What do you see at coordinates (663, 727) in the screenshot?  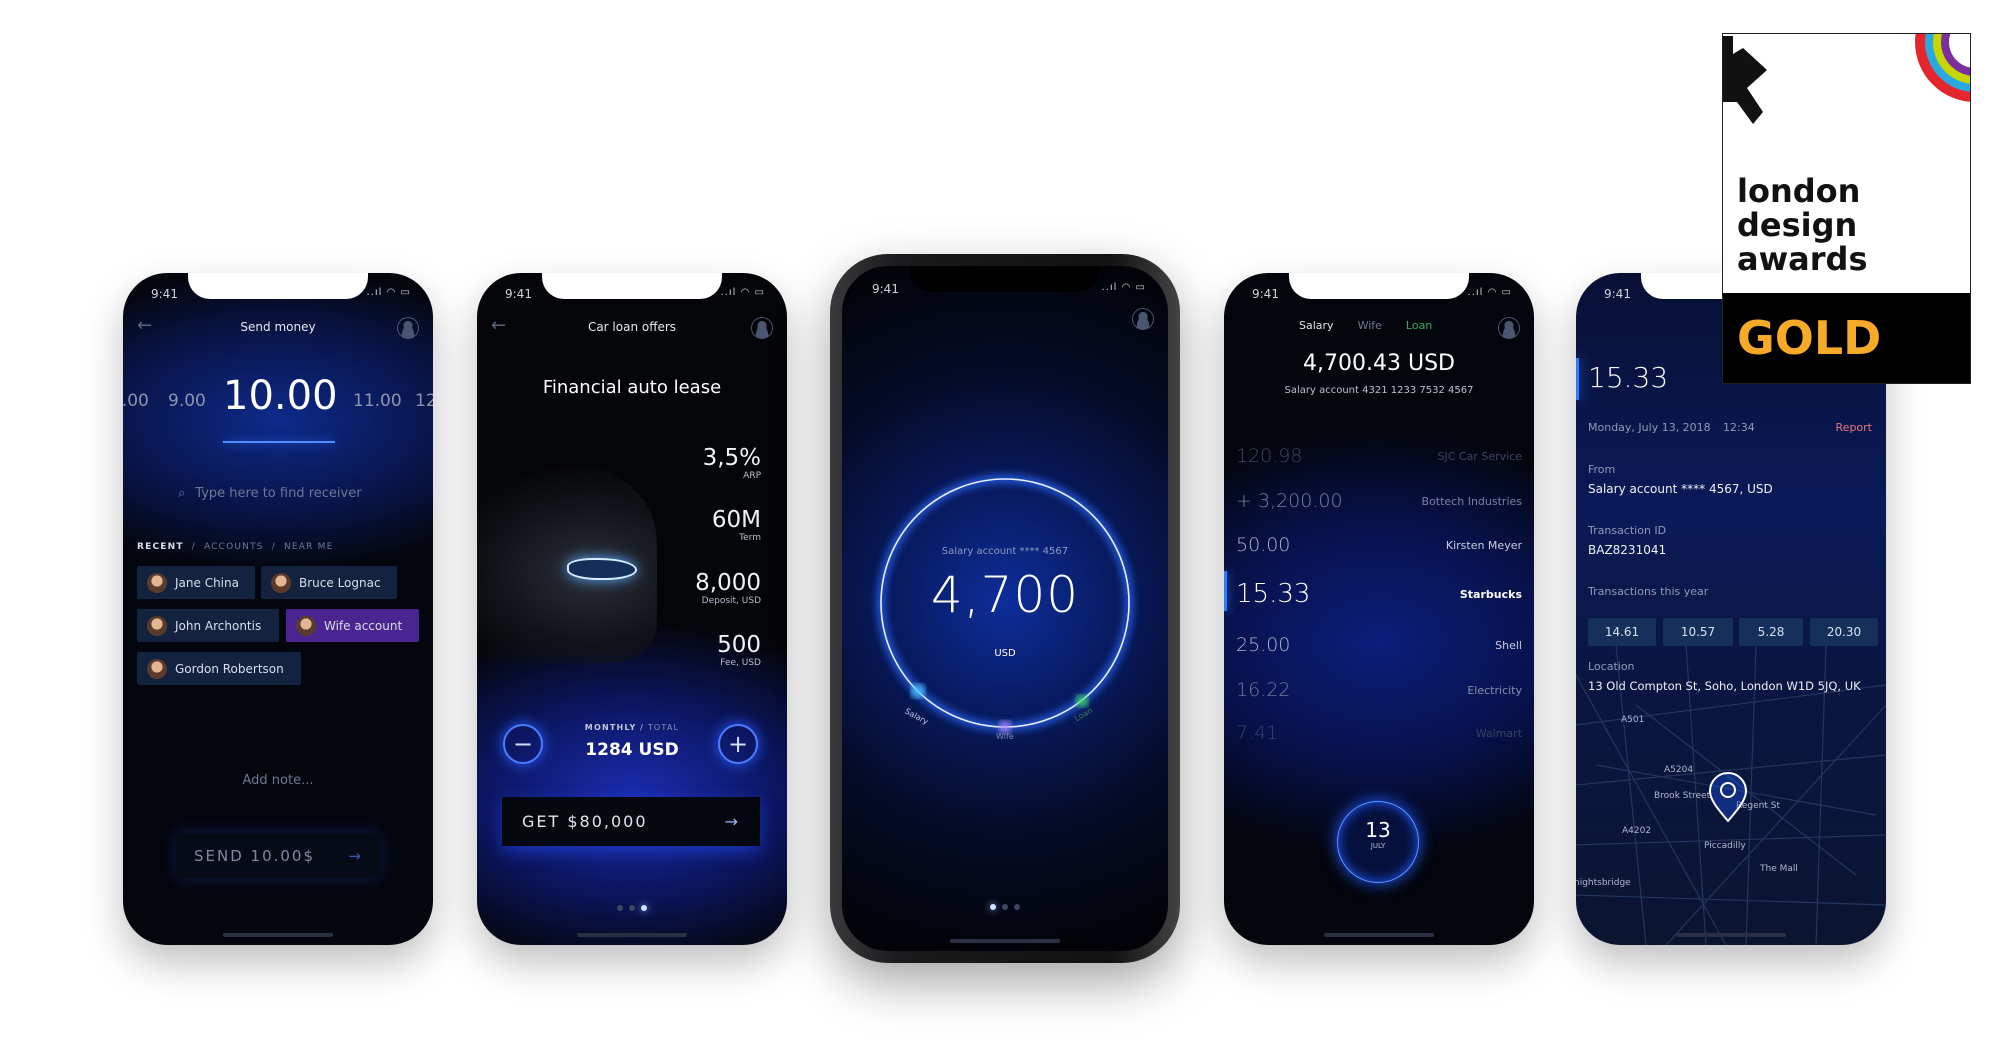 I see `tab-total: TOTAL` at bounding box center [663, 727].